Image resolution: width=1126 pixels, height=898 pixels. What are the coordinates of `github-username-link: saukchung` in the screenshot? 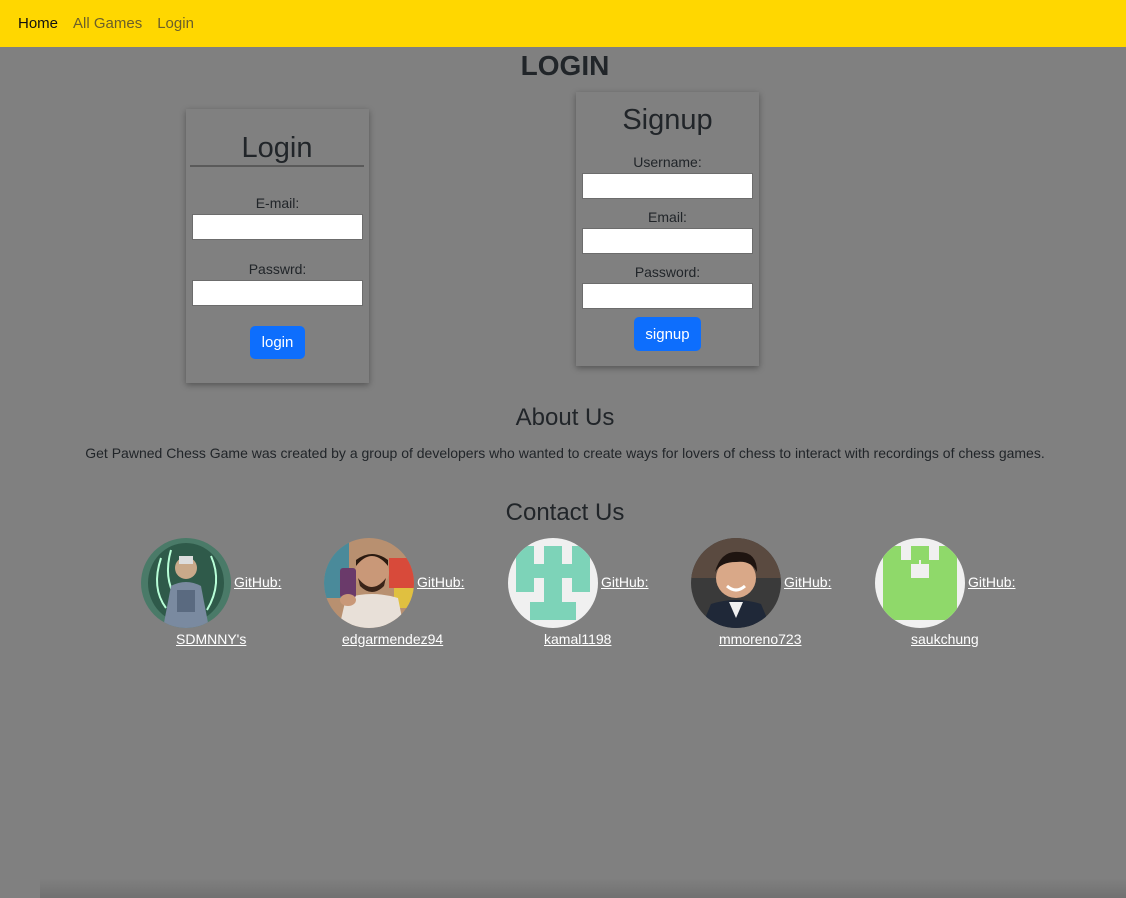 It's located at (945, 639).